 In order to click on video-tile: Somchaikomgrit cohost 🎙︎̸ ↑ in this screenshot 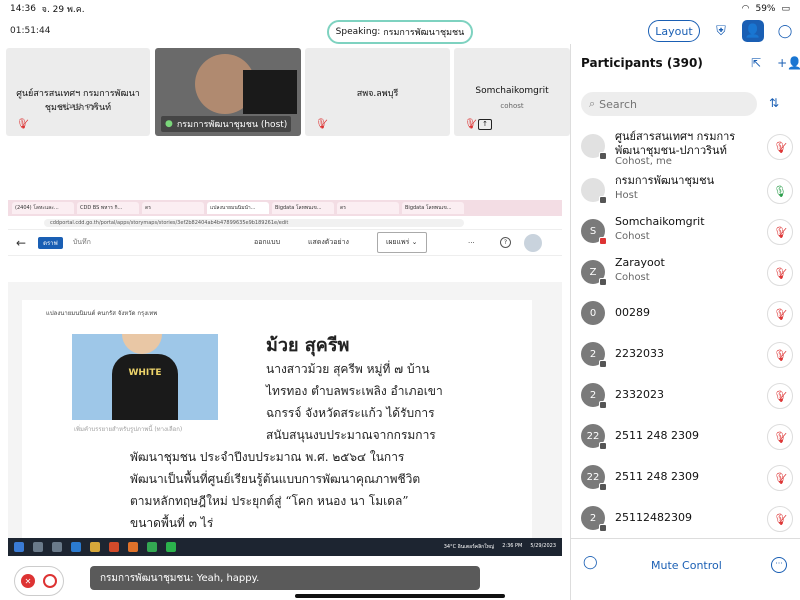, I will do `click(512, 92)`.